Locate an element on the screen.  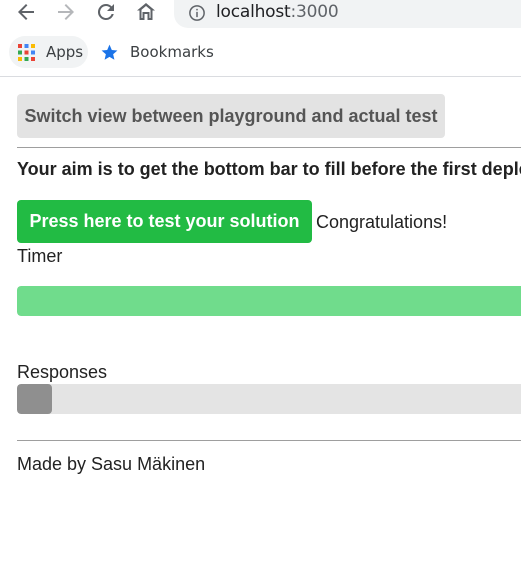
status-message: Congratulations! is located at coordinates (382, 222).